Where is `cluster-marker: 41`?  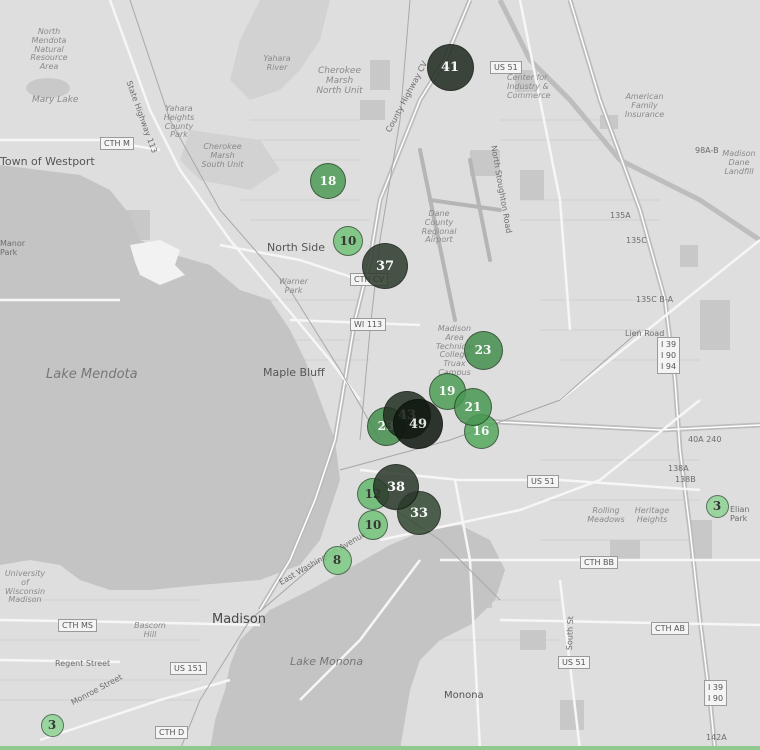
cluster-marker: 41 is located at coordinates (450, 67).